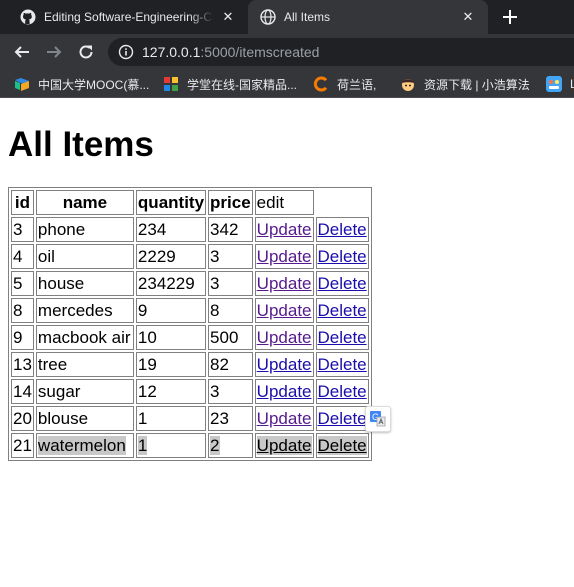 This screenshot has height=587, width=574. Describe the element at coordinates (510, 17) in the screenshot. I see `new-tab-button` at that location.